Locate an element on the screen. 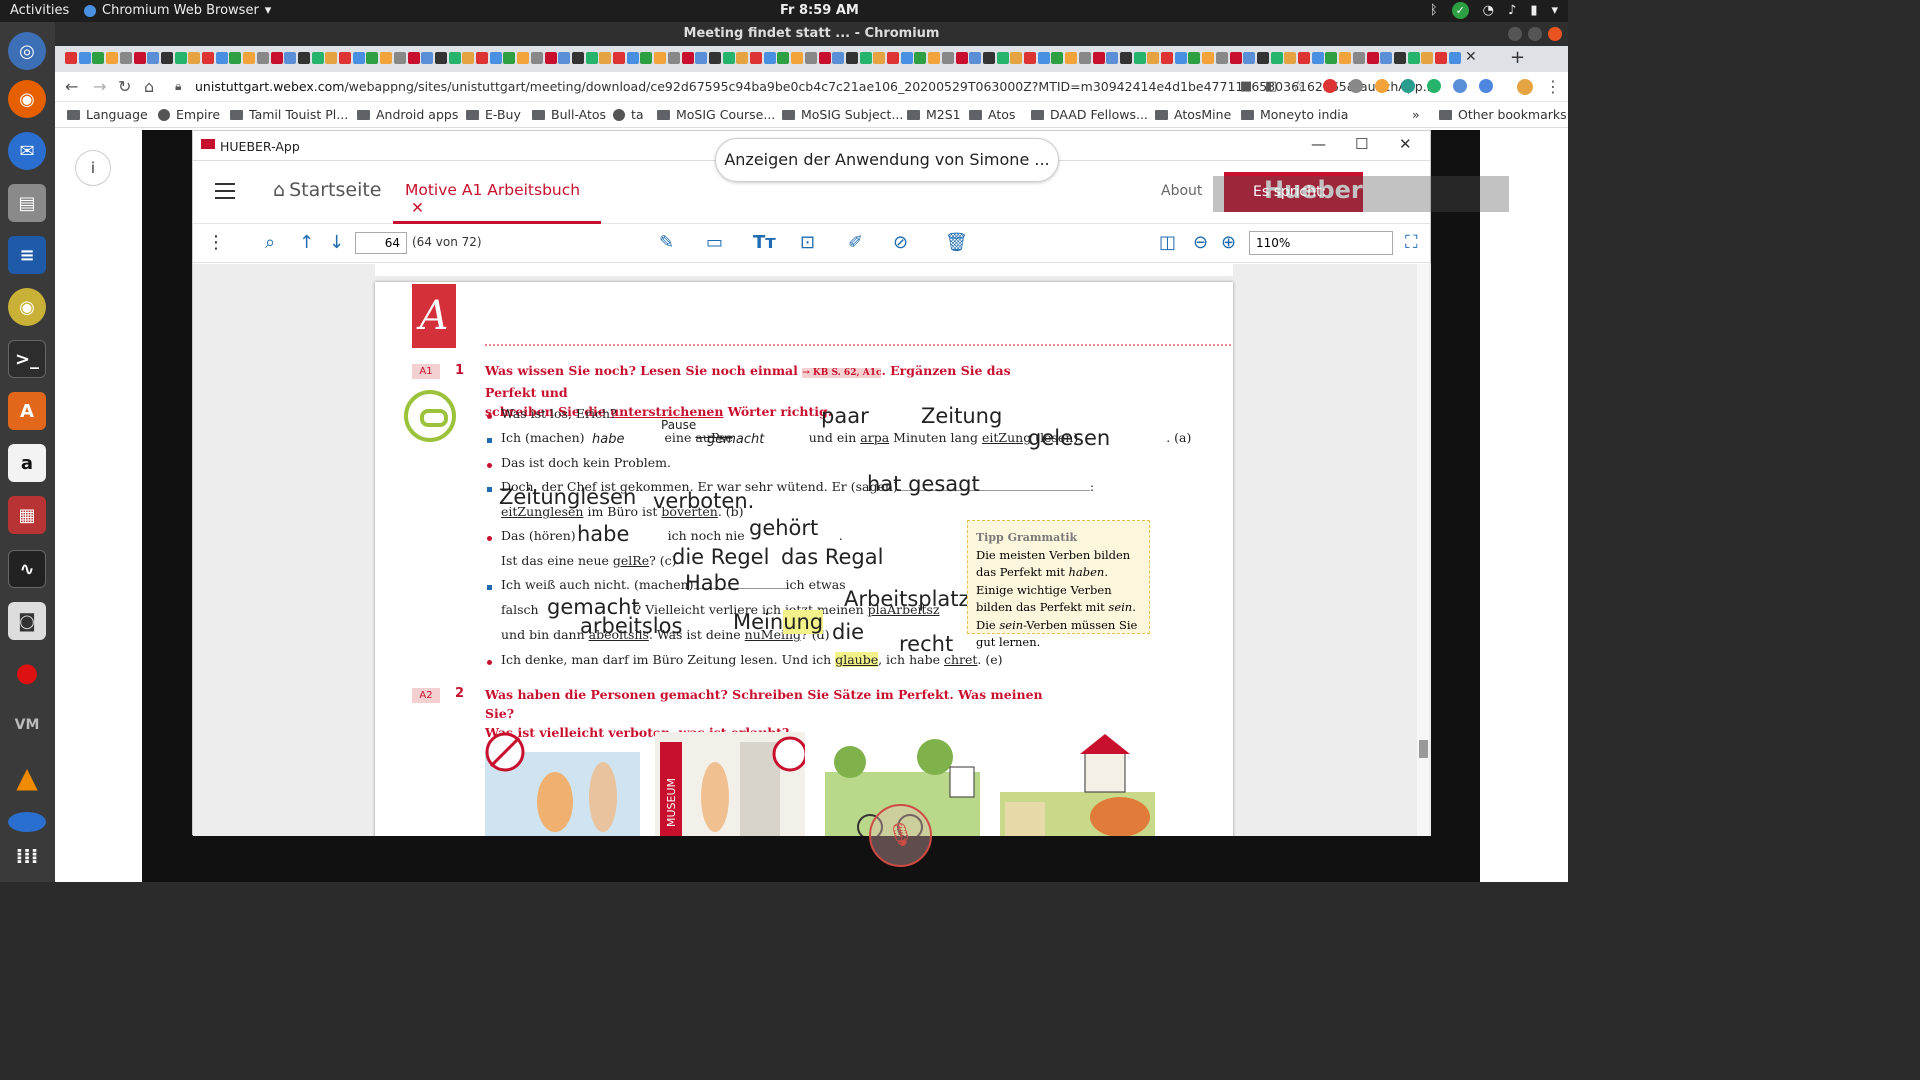  maximize-button is located at coordinates (1535, 34).